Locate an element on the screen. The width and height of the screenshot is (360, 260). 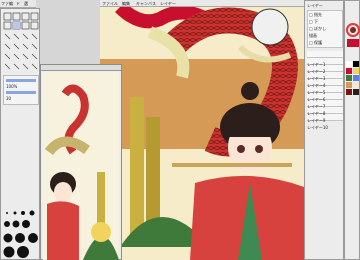
size-slider is located at coordinates (21, 92).